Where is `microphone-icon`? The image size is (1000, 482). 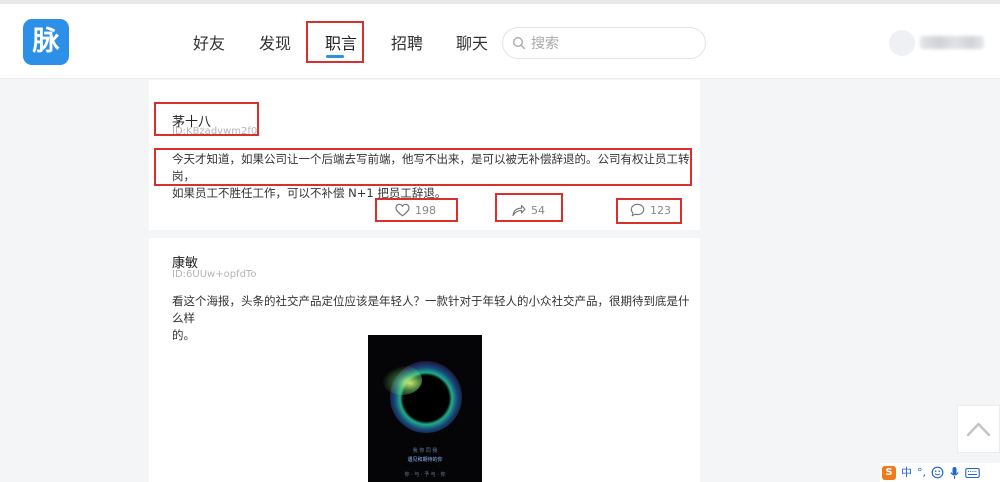
microphone-icon is located at coordinates (954, 473).